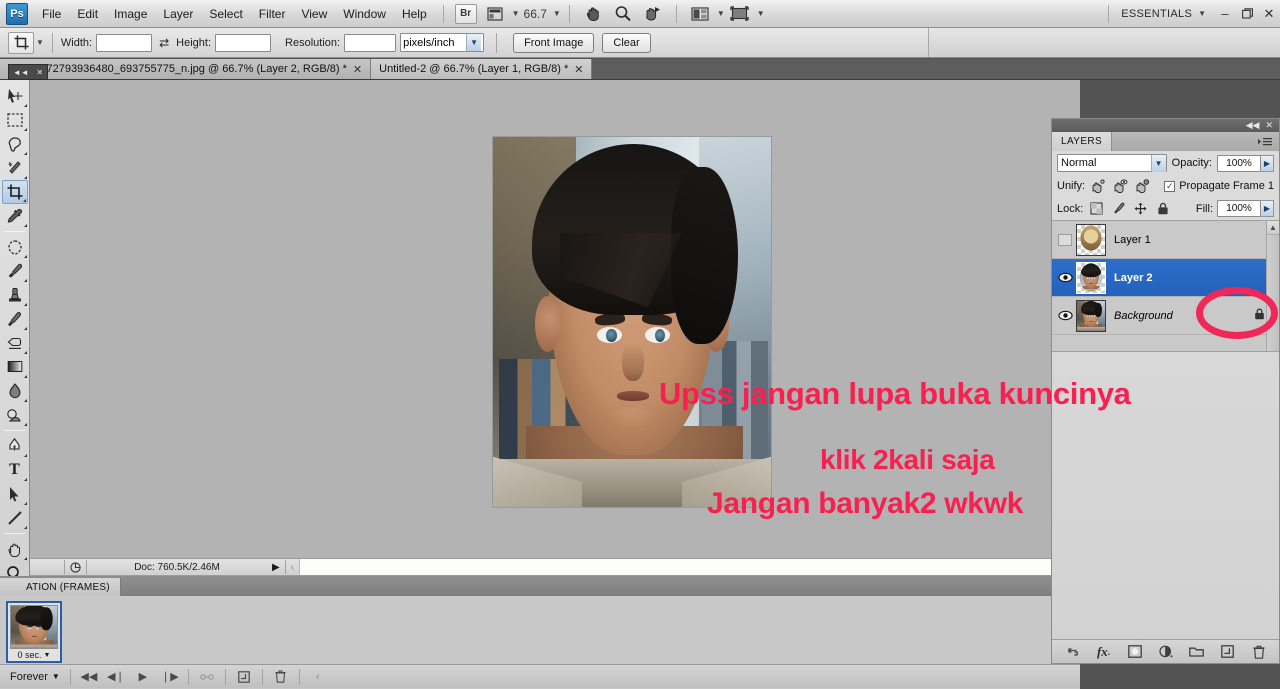  Describe the element at coordinates (442, 42) in the screenshot. I see `resolution-units-select: pixels/inch ▼` at that location.